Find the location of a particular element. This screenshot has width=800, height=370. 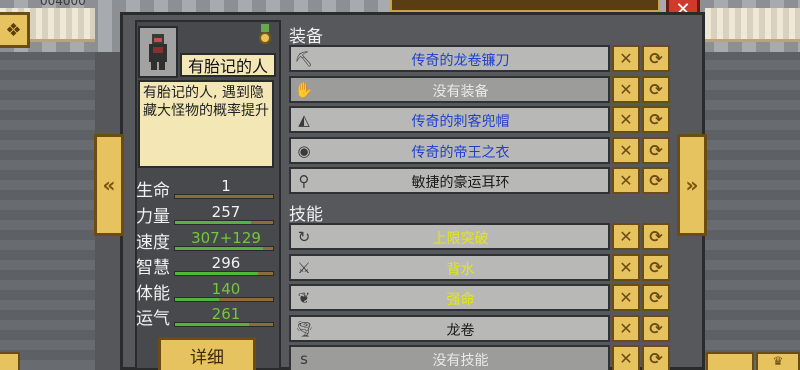

pickaxe-icon: ⛏ is located at coordinates (304, 59).